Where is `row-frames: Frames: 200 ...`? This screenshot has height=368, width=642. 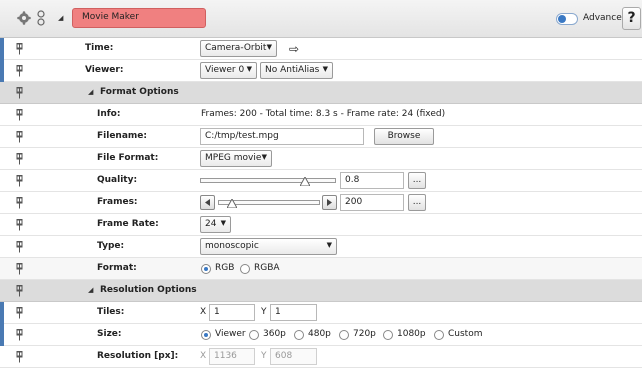 row-frames: Frames: 200 ... is located at coordinates (321, 203).